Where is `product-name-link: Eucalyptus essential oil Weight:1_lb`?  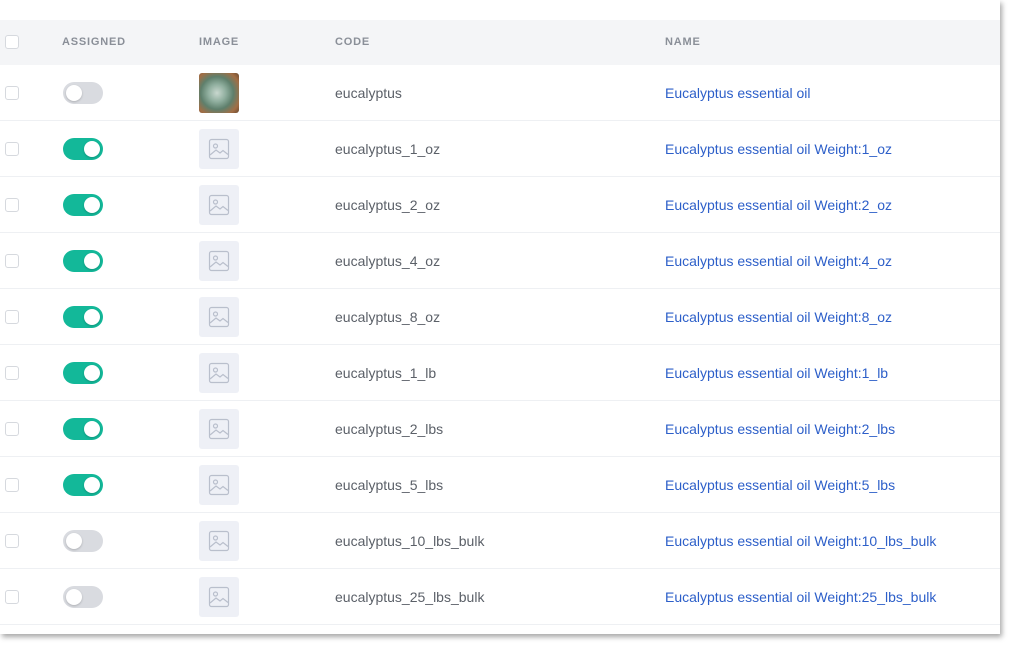
product-name-link: Eucalyptus essential oil Weight:1_lb is located at coordinates (776, 373).